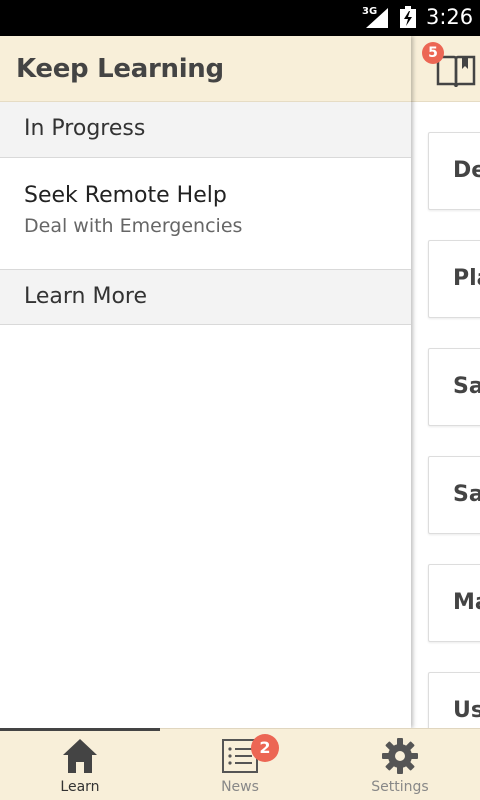 The image size is (480, 800). What do you see at coordinates (205, 213) in the screenshot?
I see `list-item: Seek Remote Help Deal with Emergencies` at bounding box center [205, 213].